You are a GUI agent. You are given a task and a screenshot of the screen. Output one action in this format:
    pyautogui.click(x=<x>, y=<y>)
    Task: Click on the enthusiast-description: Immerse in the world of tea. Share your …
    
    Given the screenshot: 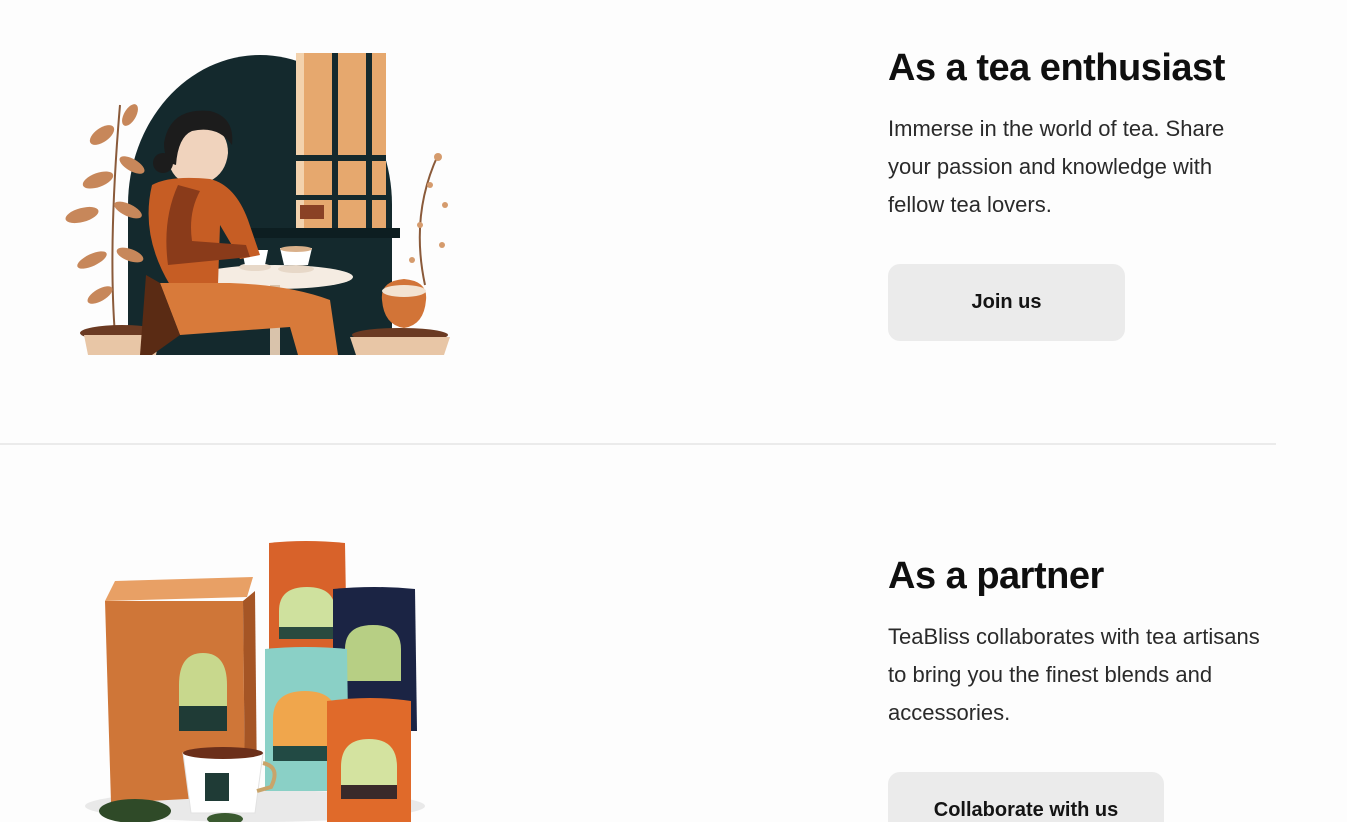 What is the action you would take?
    pyautogui.click(x=1056, y=166)
    